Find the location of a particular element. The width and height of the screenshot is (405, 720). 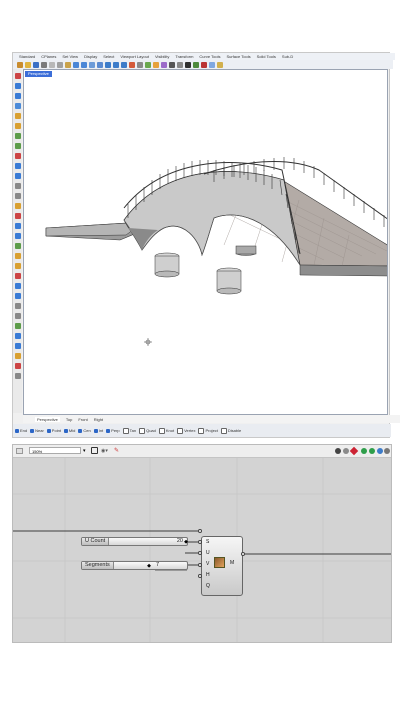

toolbar-tab: Select is located at coordinates (108, 56).